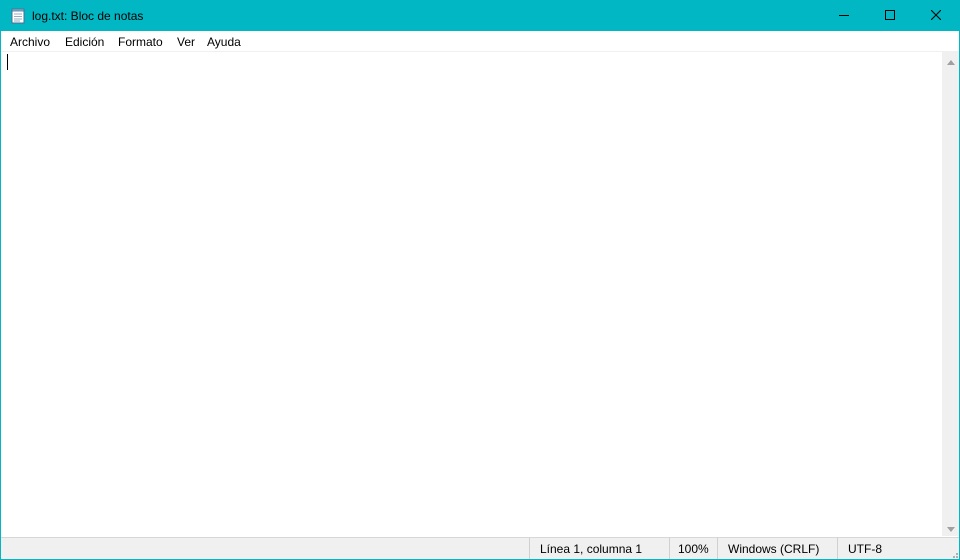 This screenshot has width=960, height=560. I want to click on window-title: log.txt: Bloc de notas, so click(88, 16).